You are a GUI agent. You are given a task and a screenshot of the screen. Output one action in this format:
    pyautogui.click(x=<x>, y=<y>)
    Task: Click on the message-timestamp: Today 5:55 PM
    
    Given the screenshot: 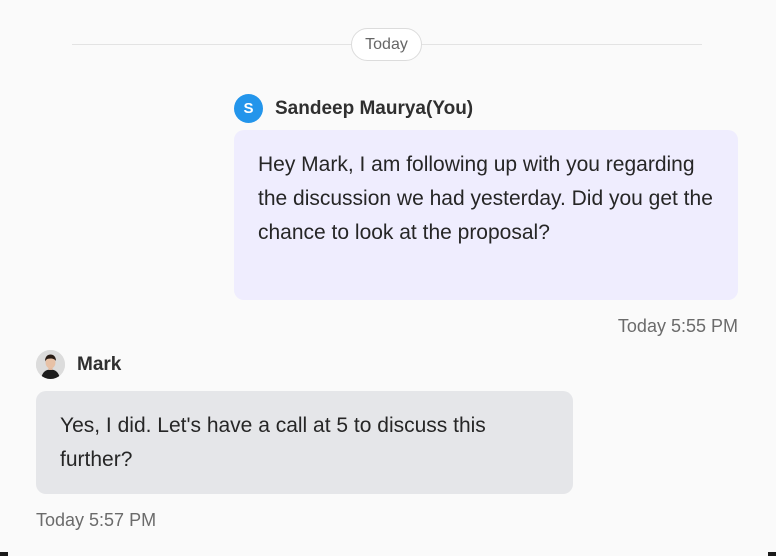 What is the action you would take?
    pyautogui.click(x=677, y=326)
    